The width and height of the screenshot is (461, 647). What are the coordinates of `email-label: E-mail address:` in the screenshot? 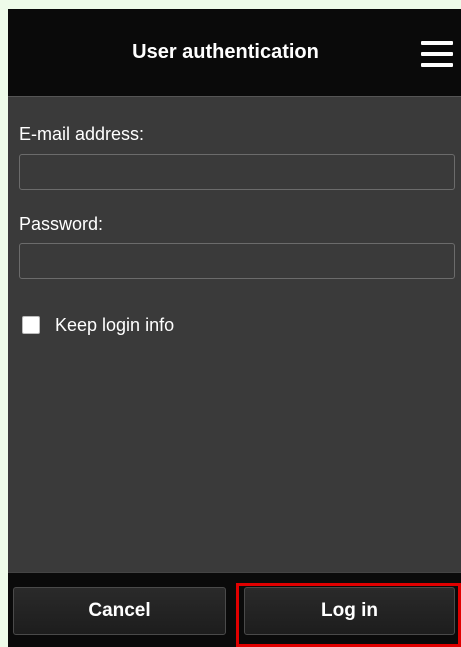 It's located at (82, 134).